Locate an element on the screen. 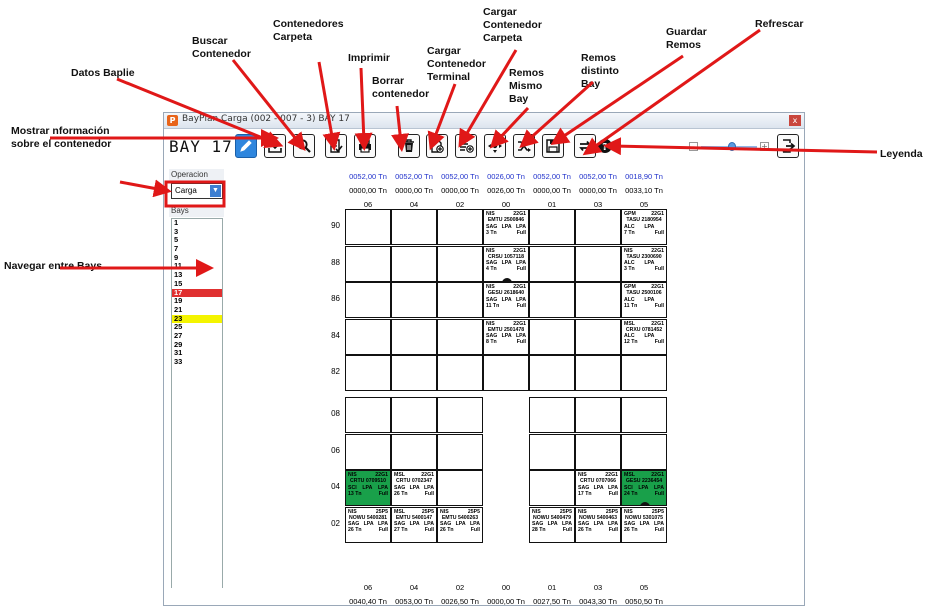  buscar-contenedor-button is located at coordinates (304, 146).